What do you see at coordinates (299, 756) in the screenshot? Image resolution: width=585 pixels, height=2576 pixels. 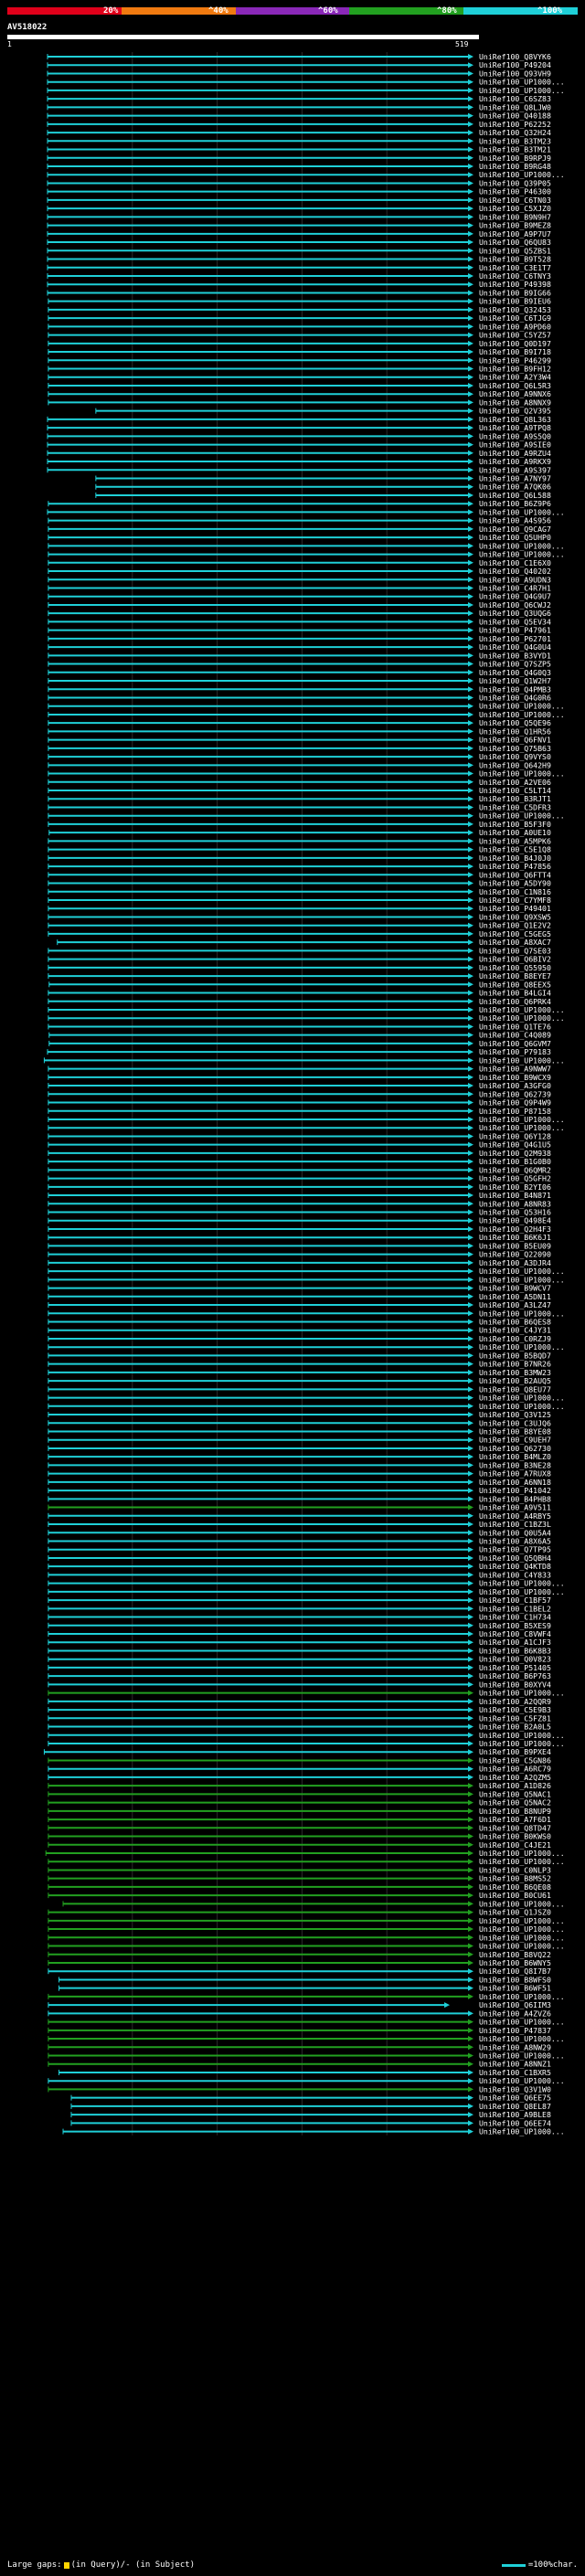 I see `hit-row: UniRef100_Q9VYS0` at bounding box center [299, 756].